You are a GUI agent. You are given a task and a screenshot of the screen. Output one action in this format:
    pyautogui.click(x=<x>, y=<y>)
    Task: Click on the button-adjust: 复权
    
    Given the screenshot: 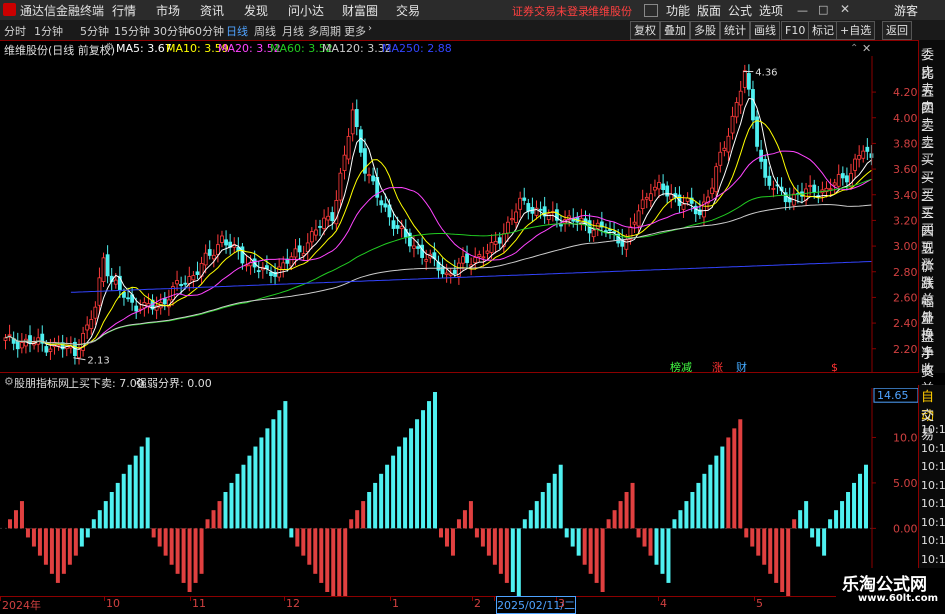 What is the action you would take?
    pyautogui.click(x=645, y=30)
    